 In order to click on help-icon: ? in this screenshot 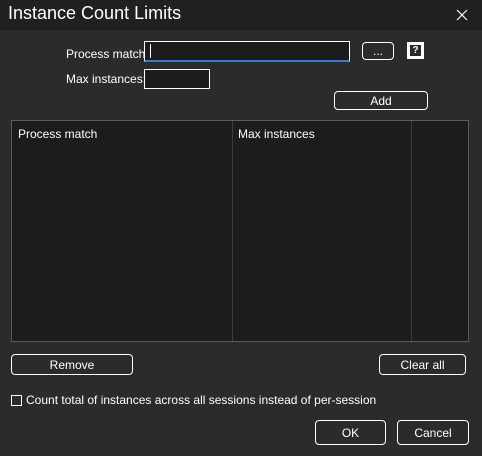, I will do `click(415, 50)`.